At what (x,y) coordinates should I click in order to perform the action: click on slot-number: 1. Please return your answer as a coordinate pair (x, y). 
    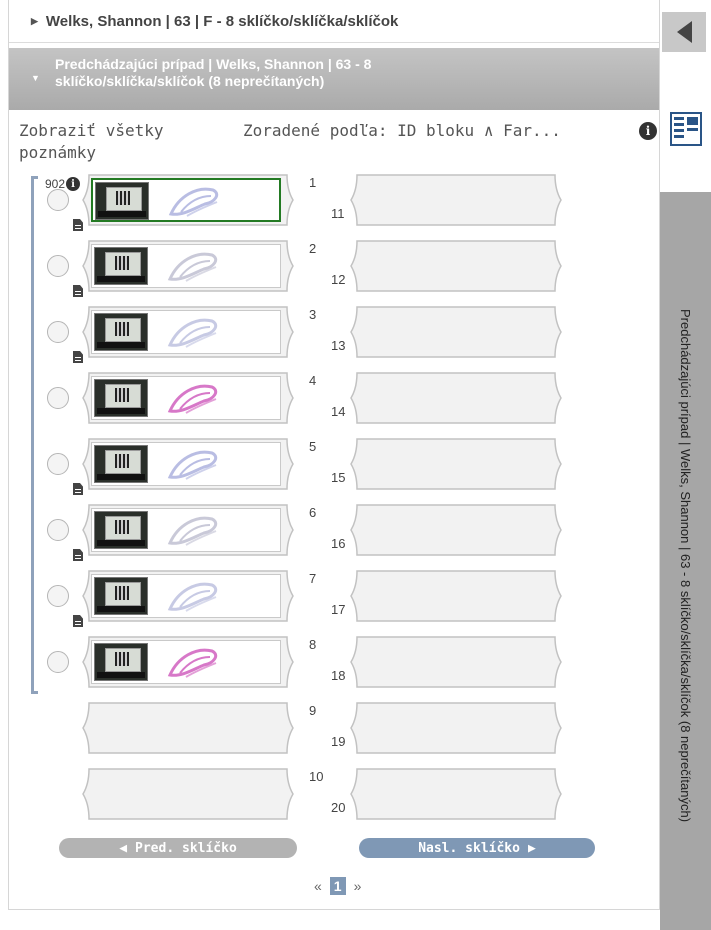
    Looking at the image, I should click on (313, 182).